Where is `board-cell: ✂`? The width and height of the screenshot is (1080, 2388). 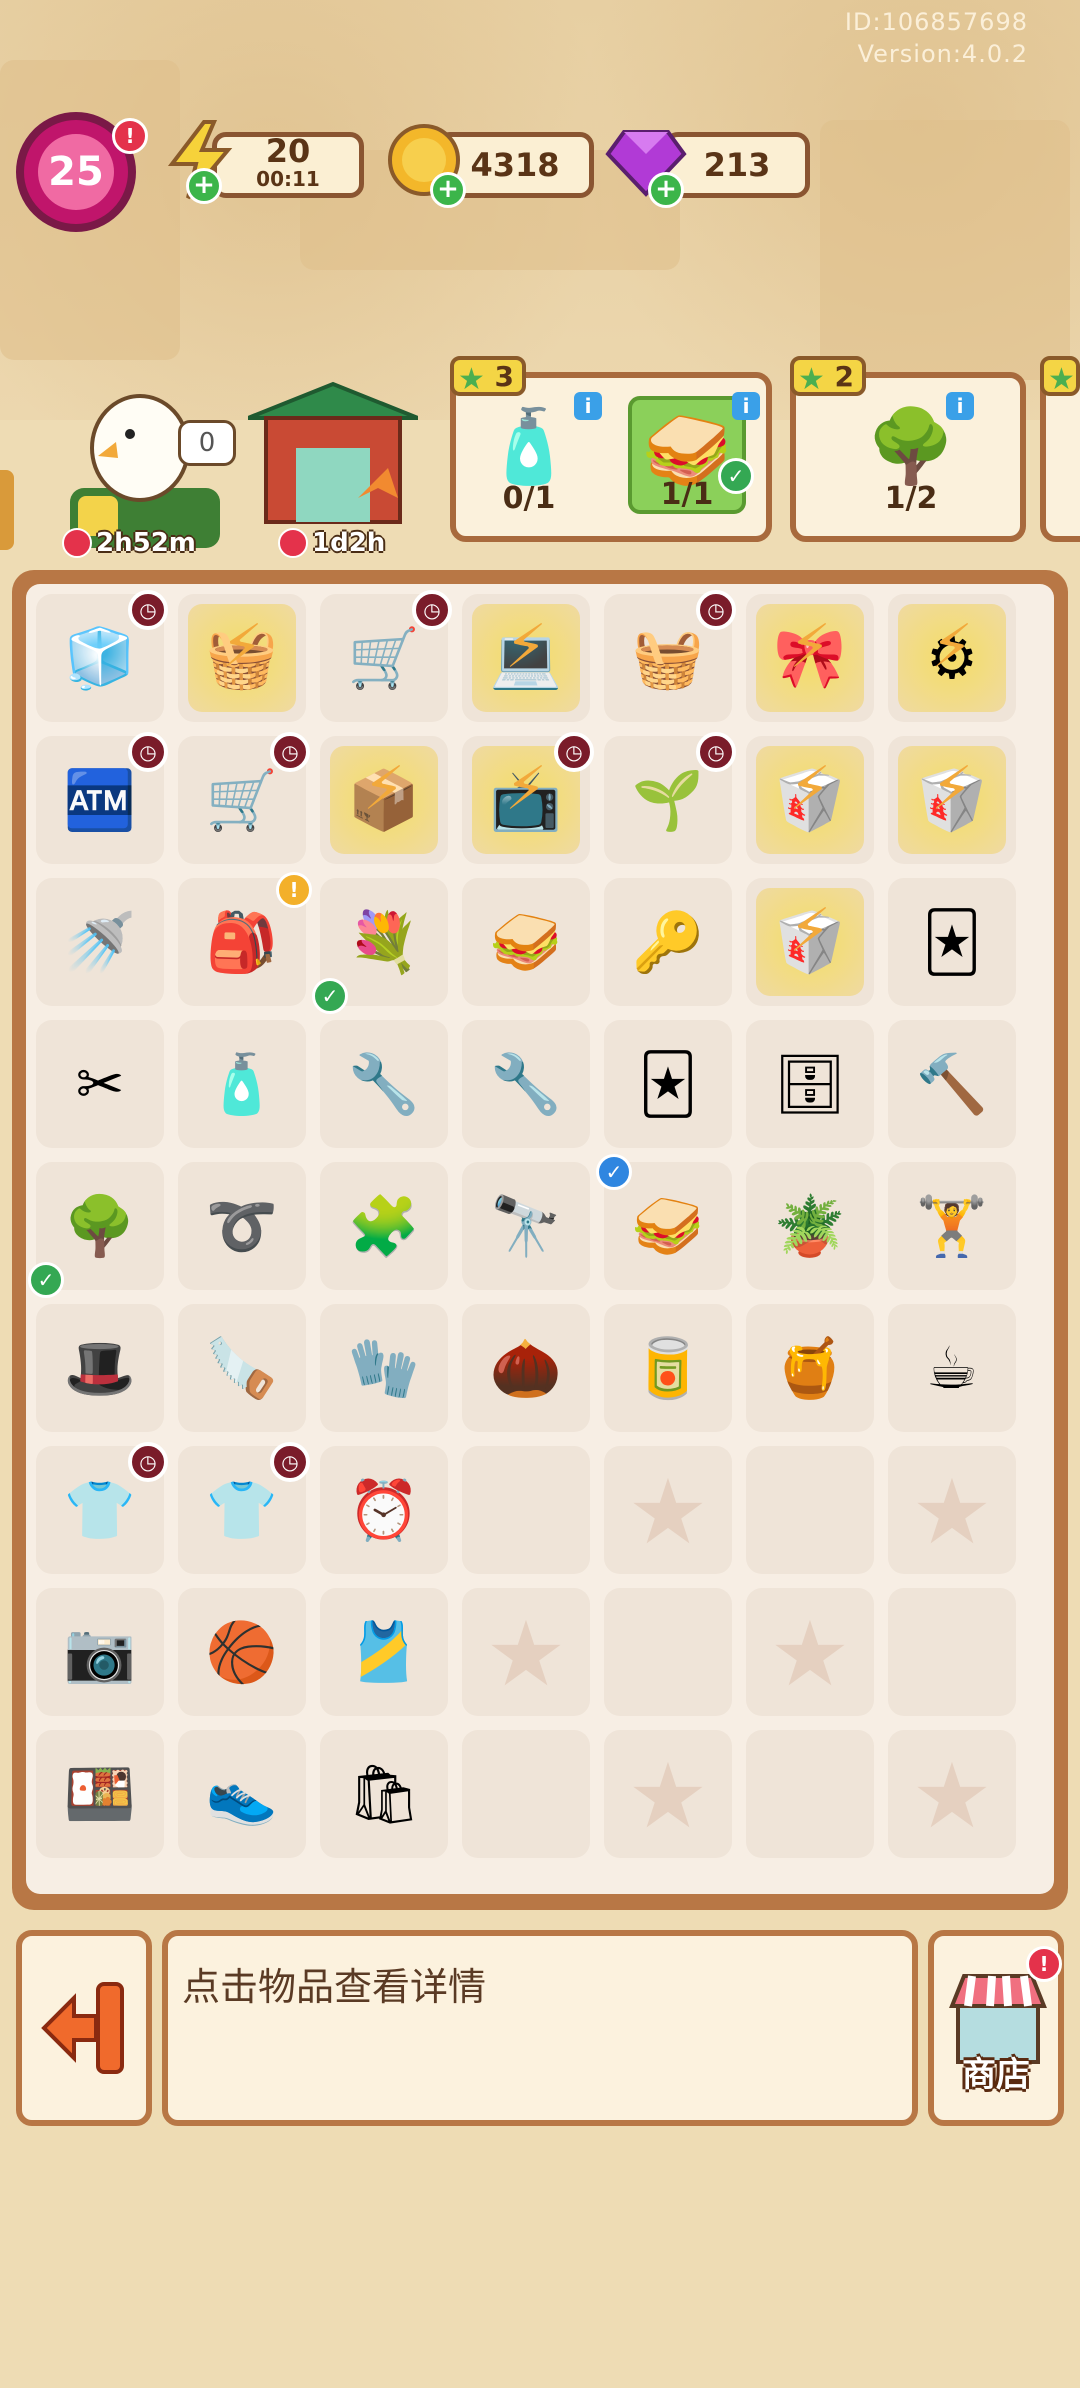 board-cell: ✂ is located at coordinates (100, 1084).